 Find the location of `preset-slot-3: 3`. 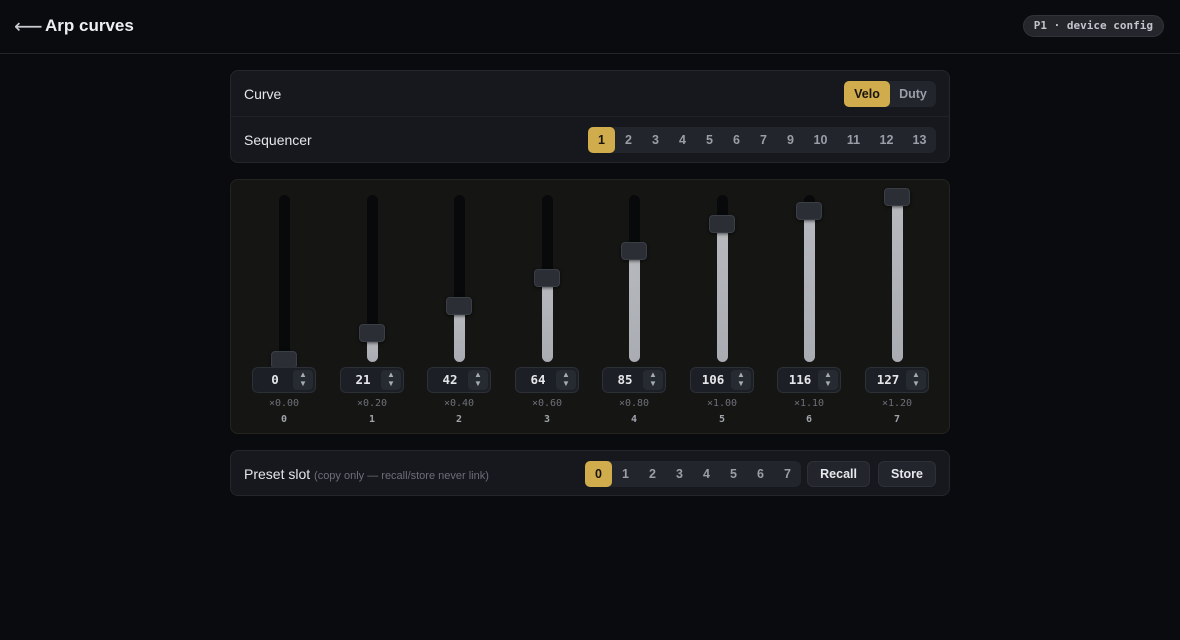

preset-slot-3: 3 is located at coordinates (679, 474).